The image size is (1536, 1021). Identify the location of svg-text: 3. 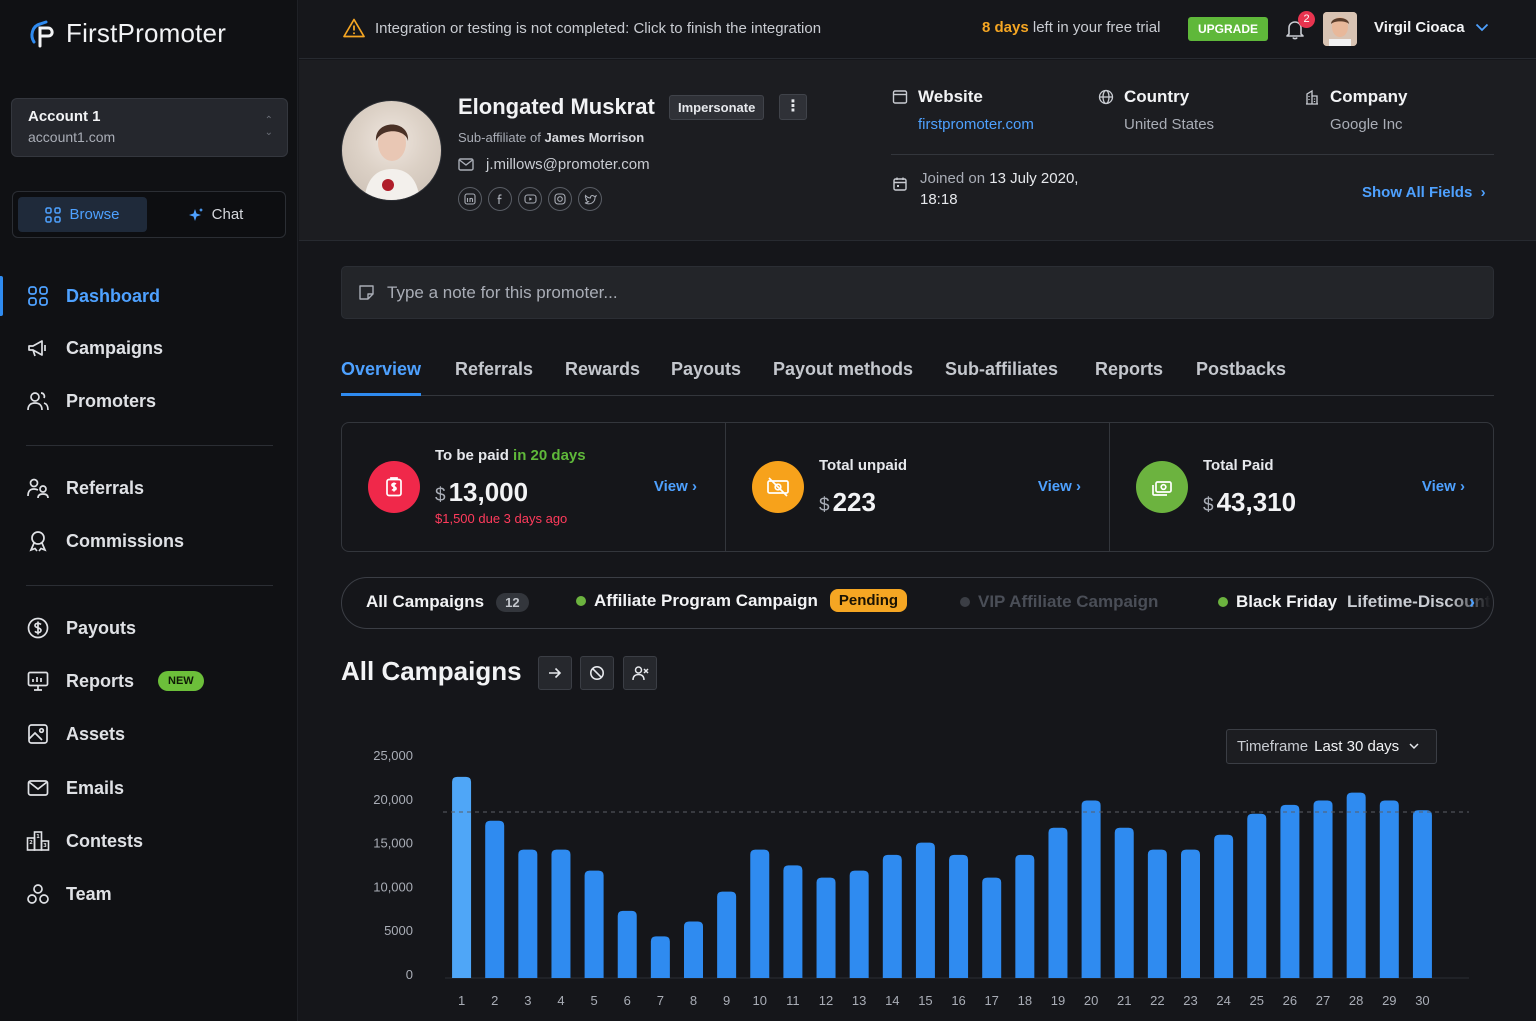
(45, 846).